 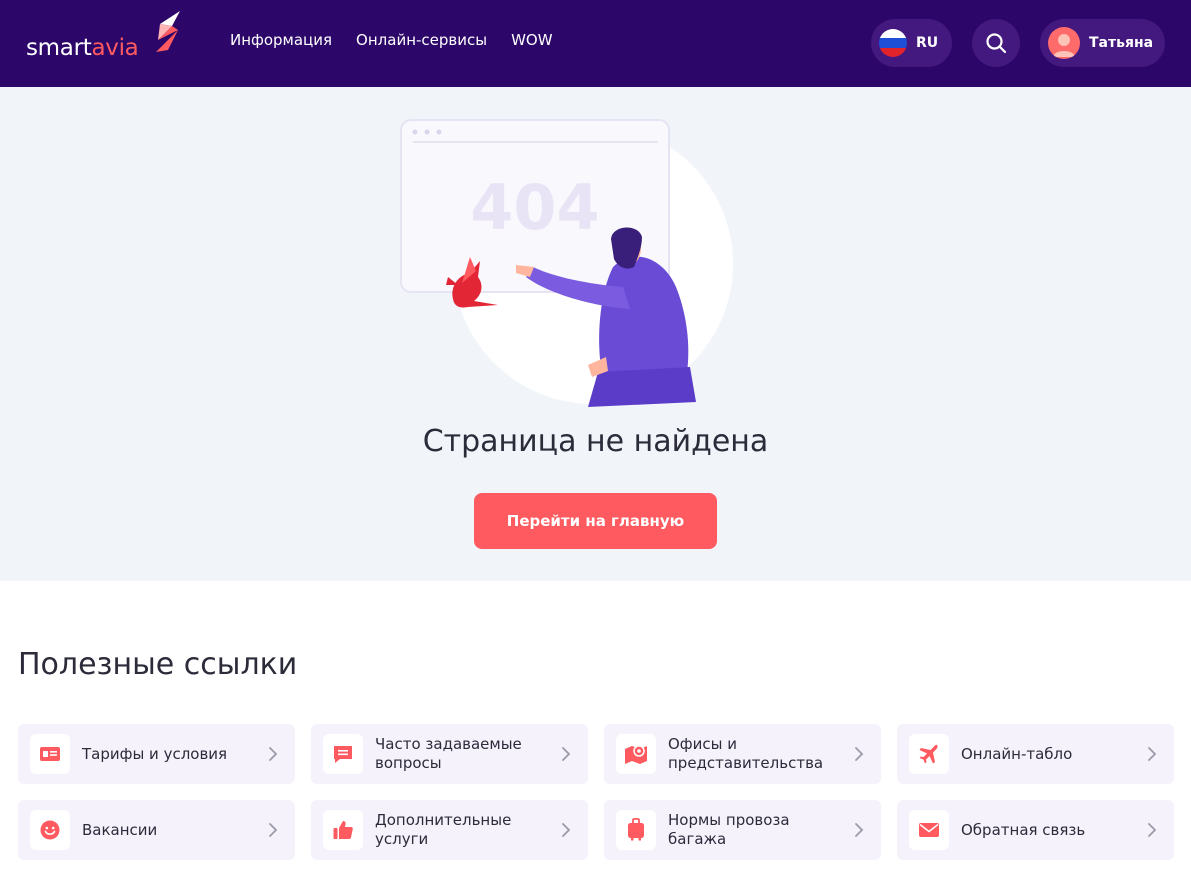 I want to click on link-label: Офисы и представительства, so click(x=746, y=753).